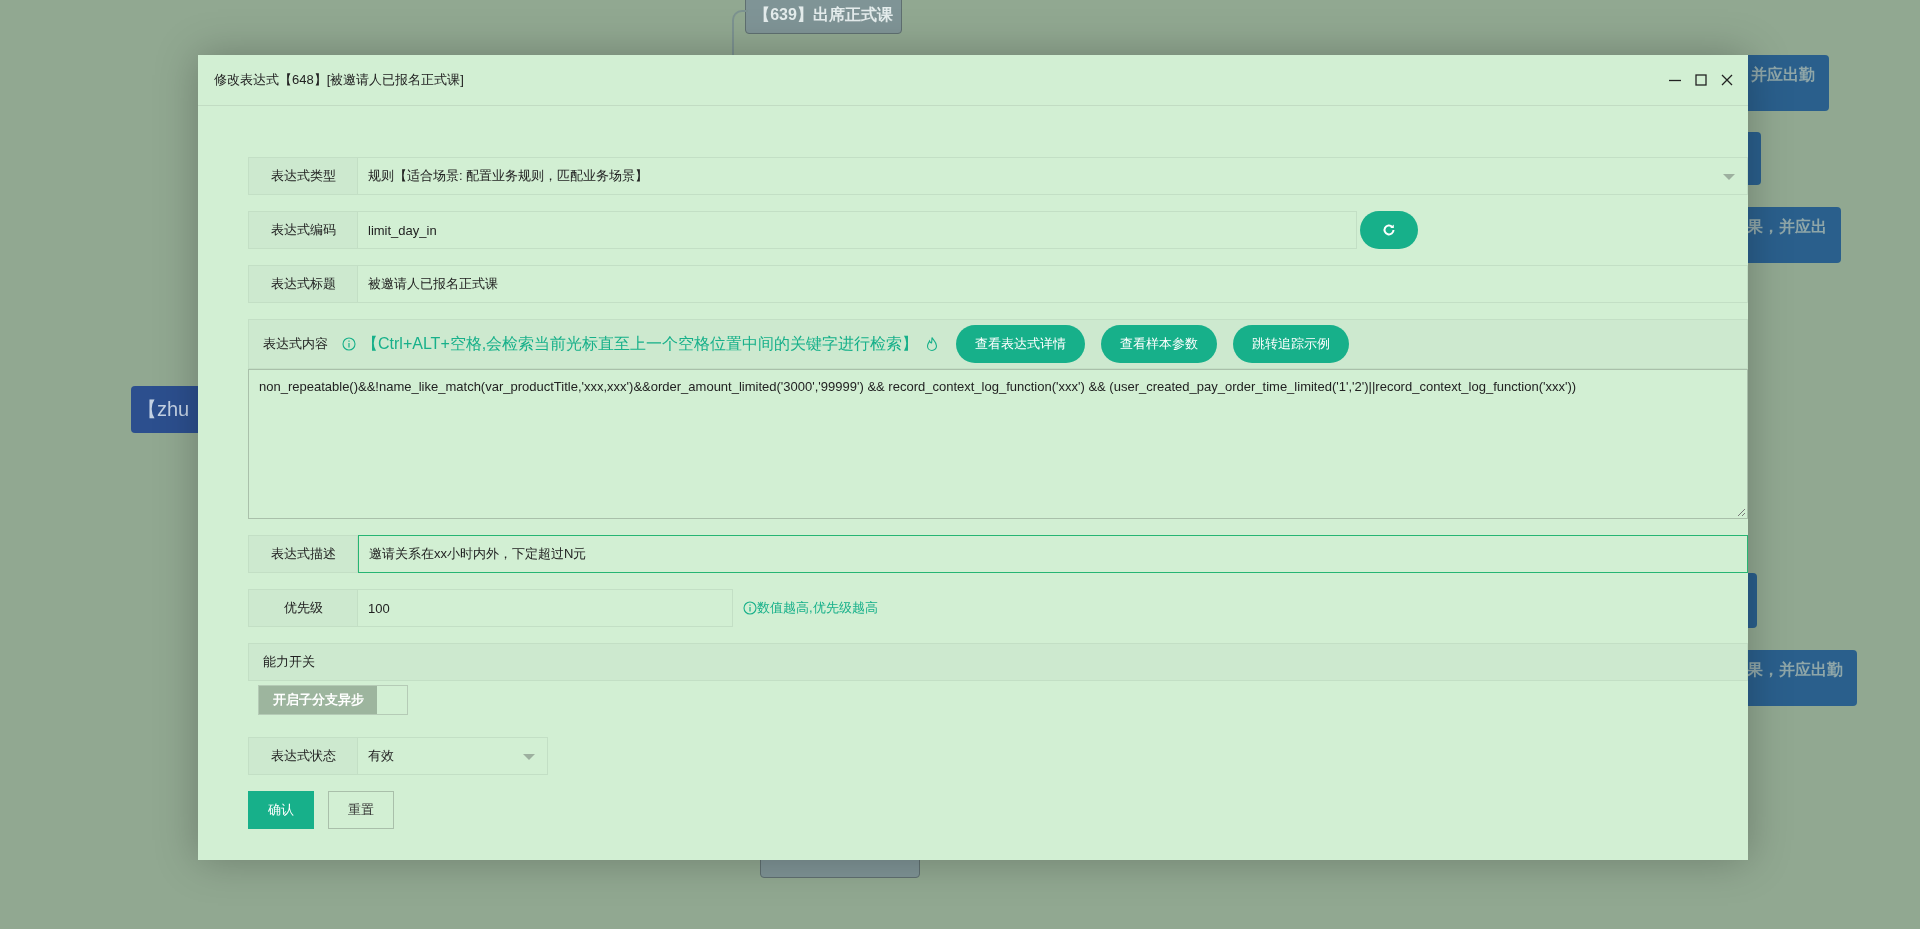  I want to click on expression-textarea: non_repeatable()&&!name_like_match(var_productTitle,'xxx,xxx')&&order_amount_limited('3000','99999') && record_context_log_function('xxx') && (user_created_pay_order_time_limited('1','2')||record_context_log_function('xxx')), so click(998, 444).